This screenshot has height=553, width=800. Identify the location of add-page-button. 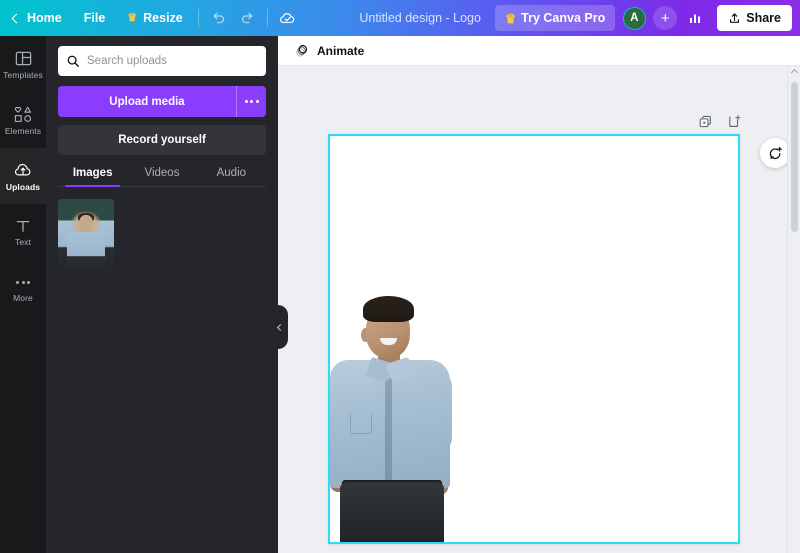
(734, 124).